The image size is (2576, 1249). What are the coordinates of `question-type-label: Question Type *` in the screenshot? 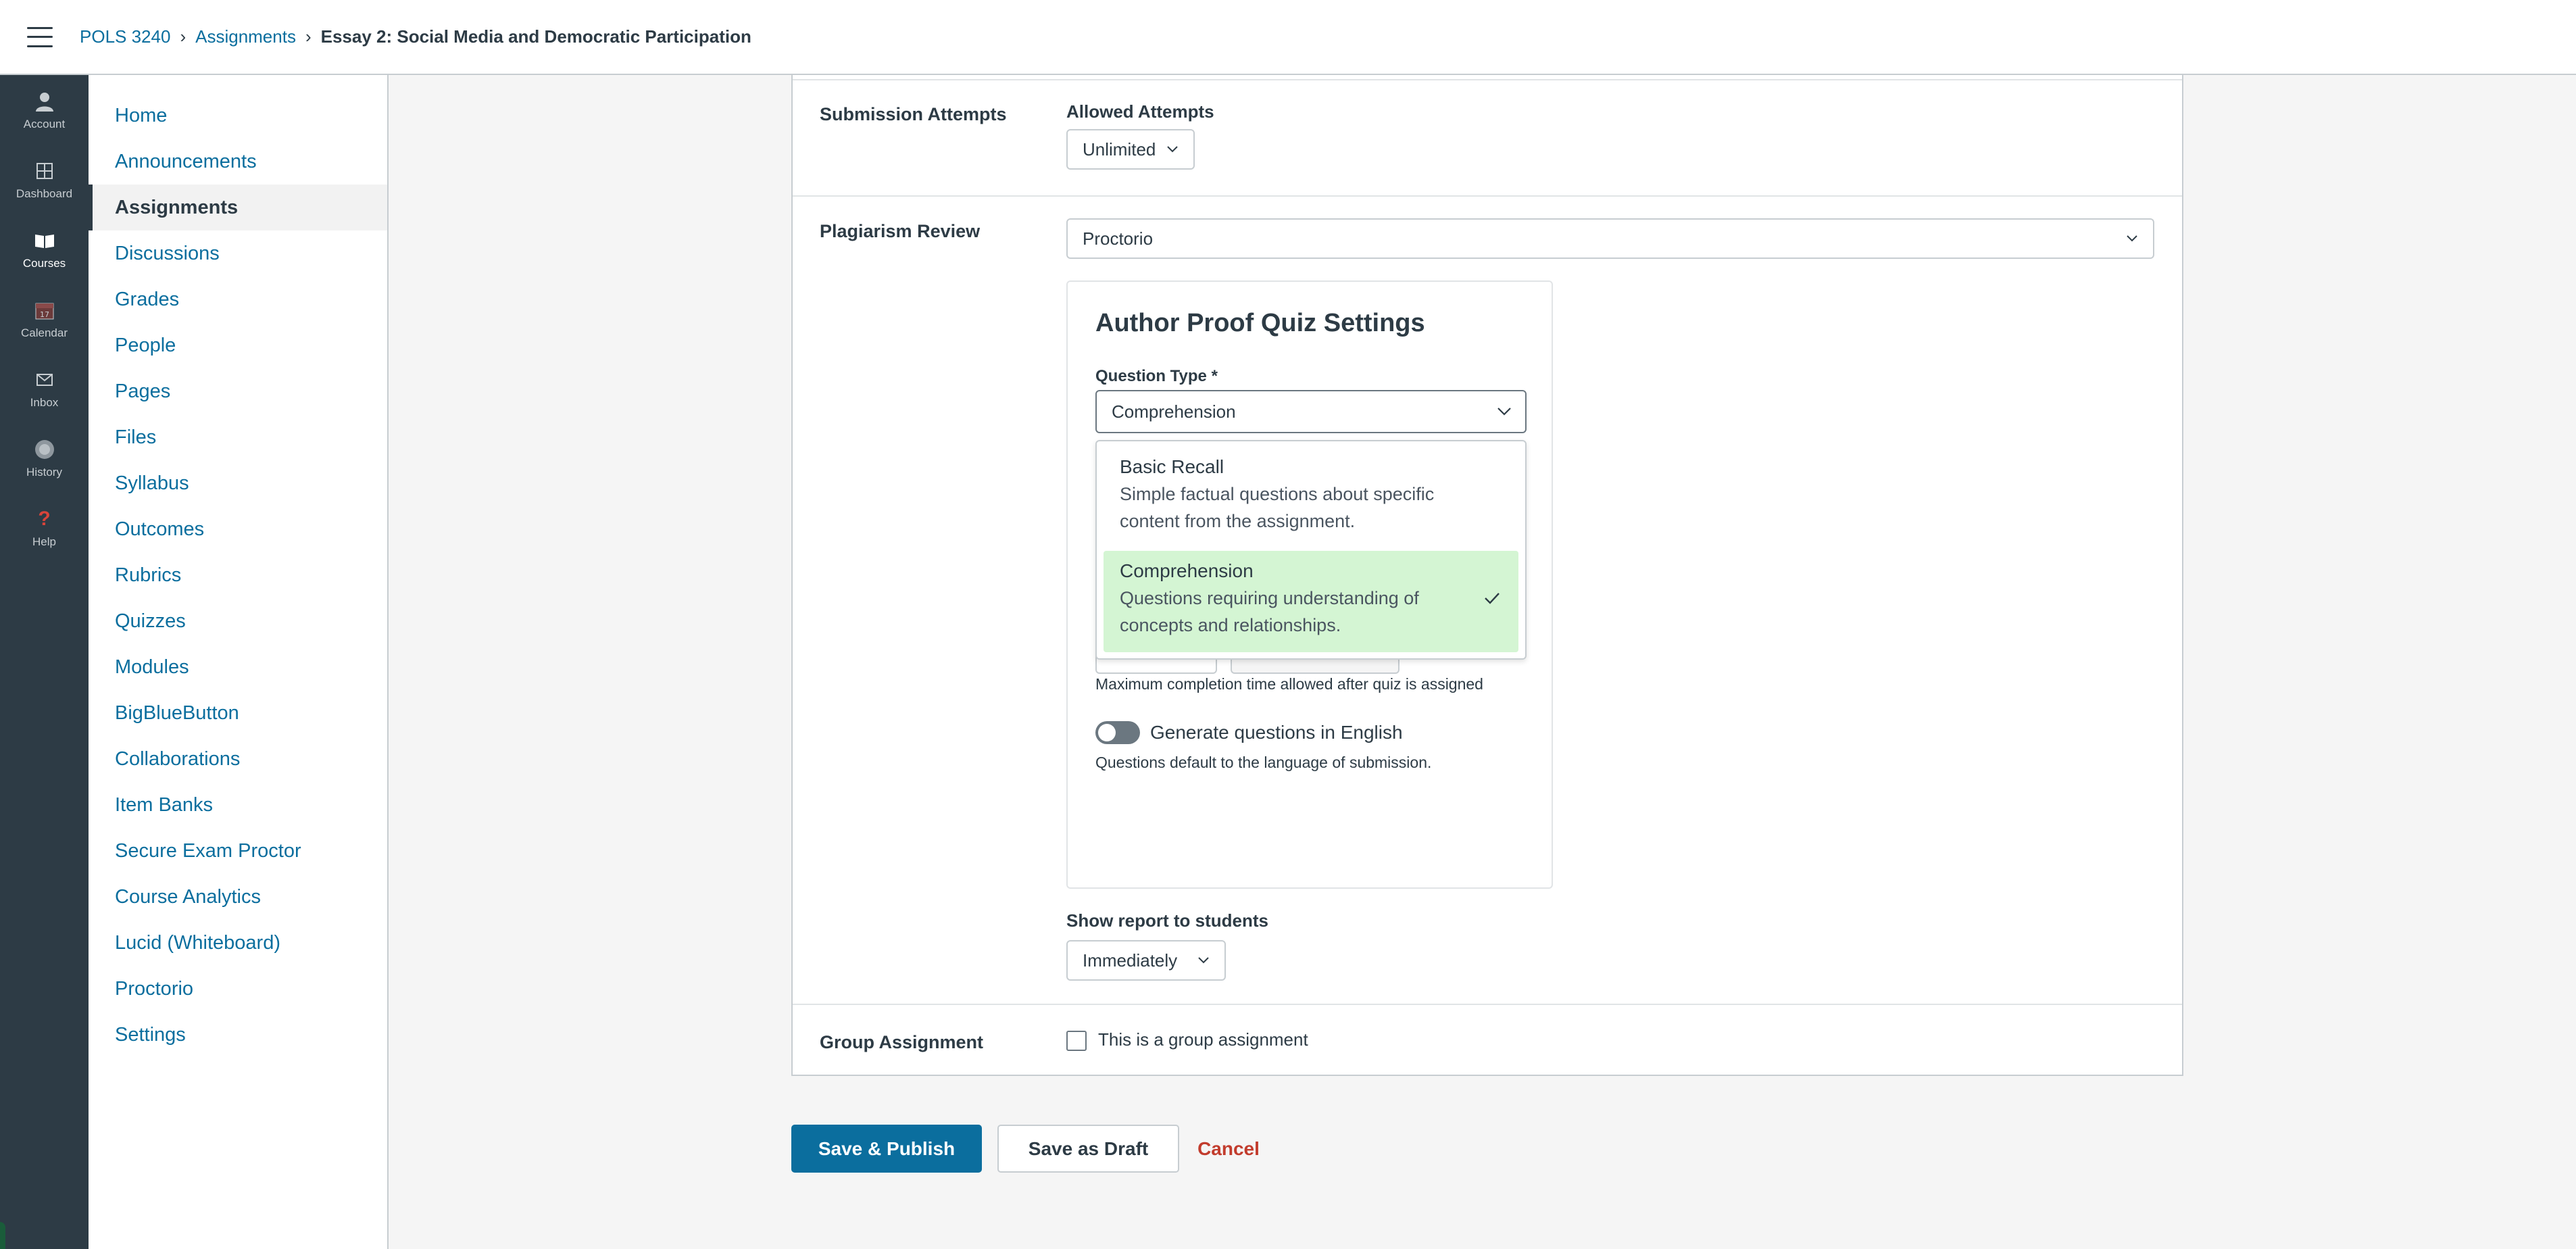 It's located at (1157, 376).